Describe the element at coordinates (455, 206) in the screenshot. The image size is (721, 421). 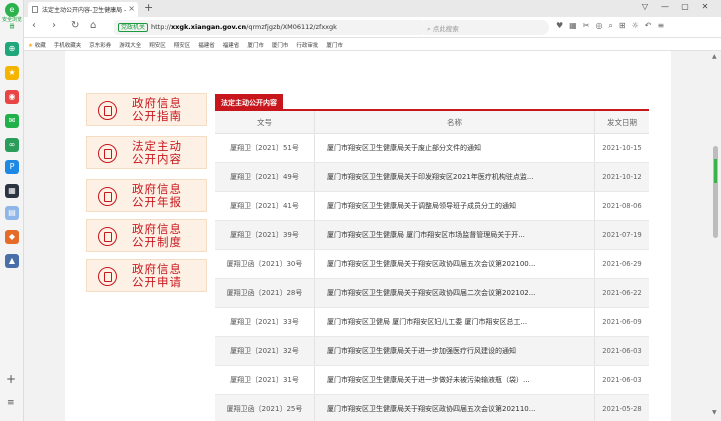
I see `document-link: 厦门市翔安区卫生健康局关于调整局领导班子成员分工的通知` at that location.